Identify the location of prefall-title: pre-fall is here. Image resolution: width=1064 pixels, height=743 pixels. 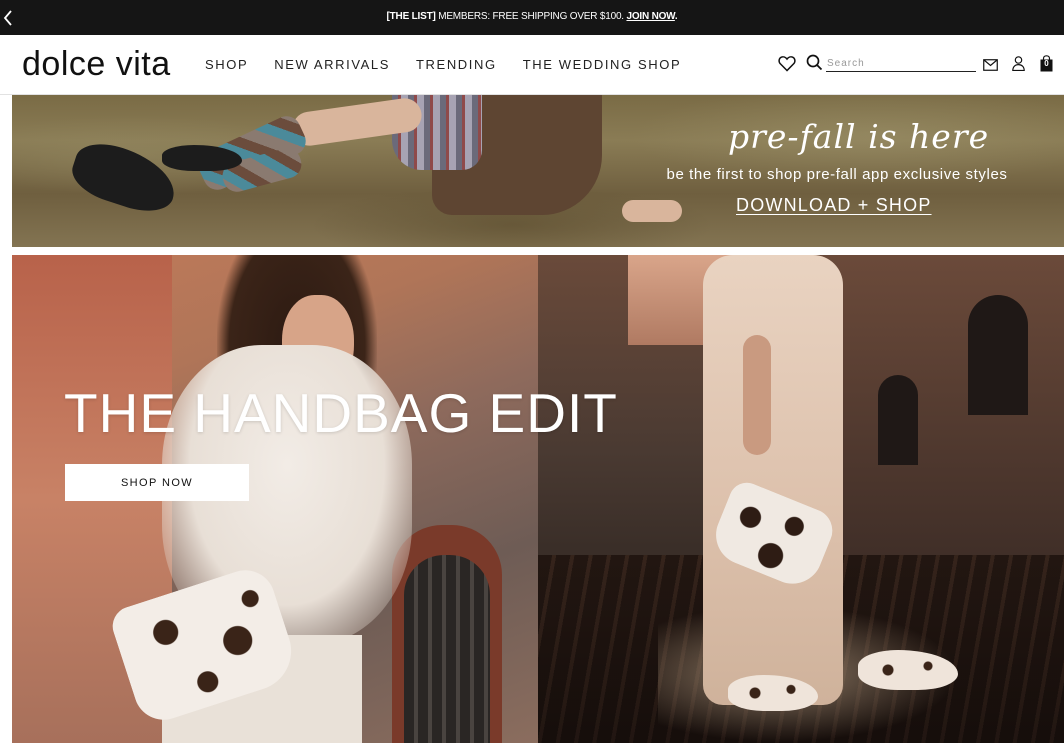
(859, 136).